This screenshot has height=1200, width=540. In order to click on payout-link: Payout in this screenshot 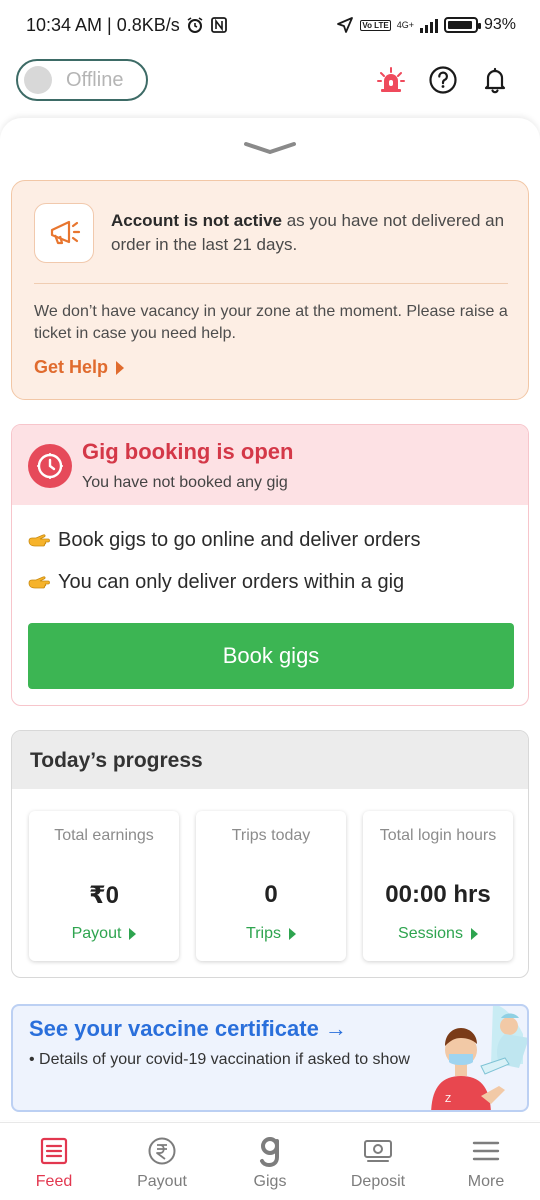, I will do `click(104, 934)`.